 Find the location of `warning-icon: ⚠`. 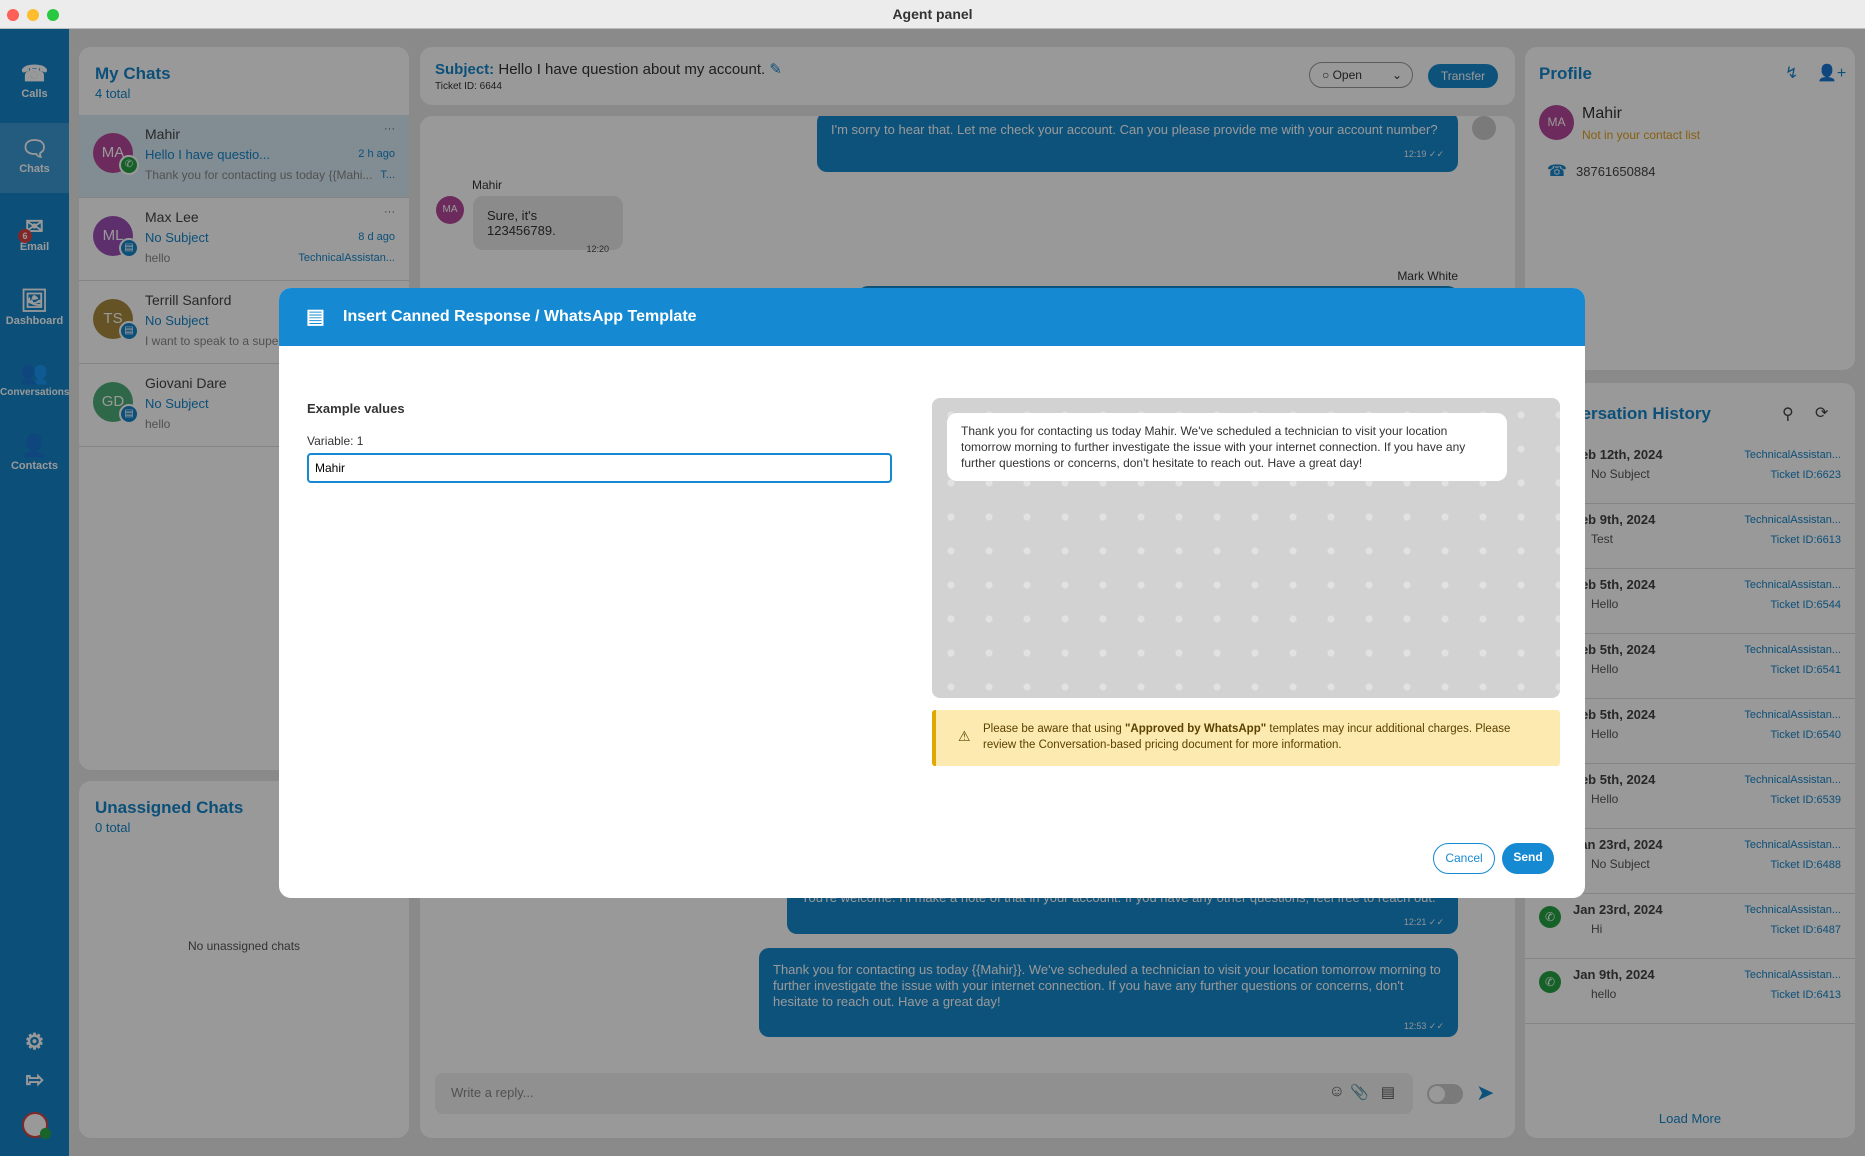

warning-icon: ⚠ is located at coordinates (964, 736).